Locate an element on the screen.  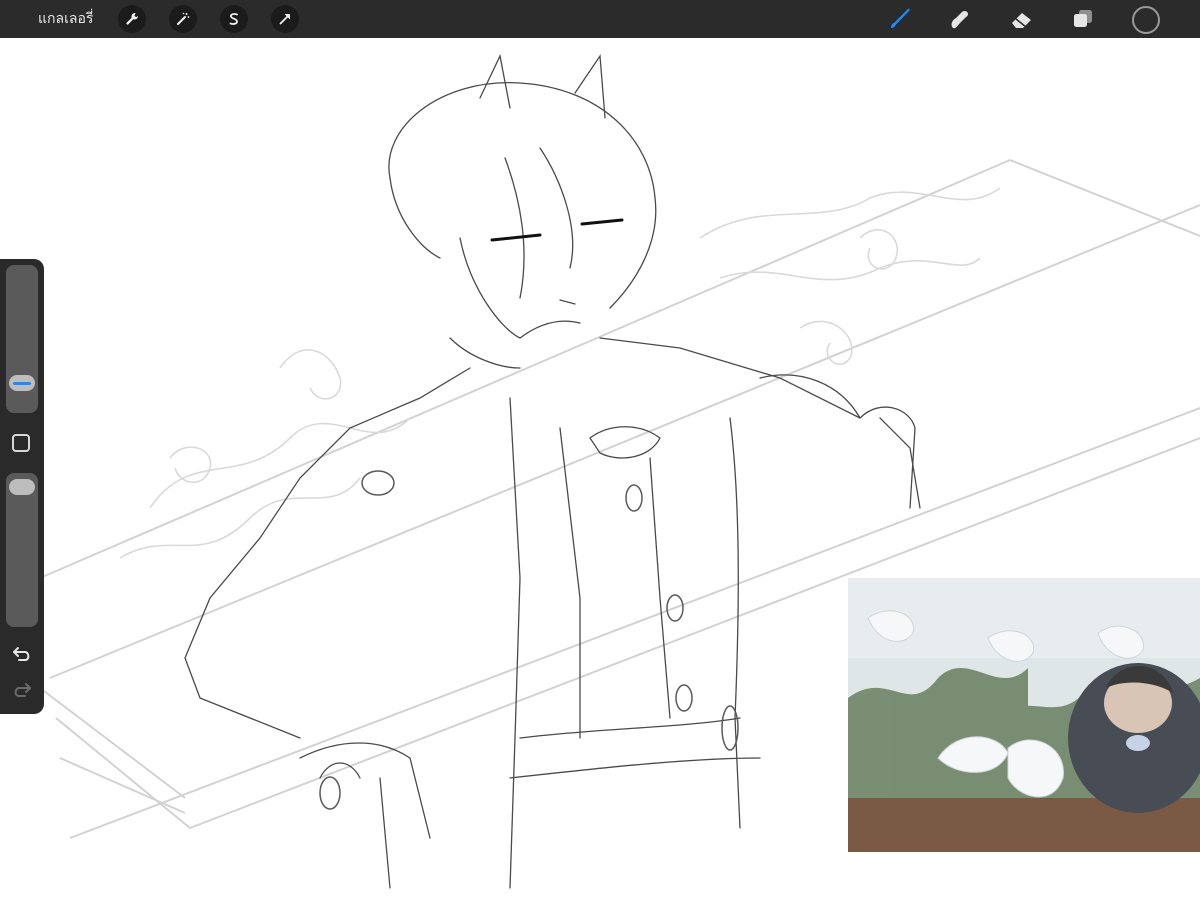
opacity-knob is located at coordinates (22, 487).